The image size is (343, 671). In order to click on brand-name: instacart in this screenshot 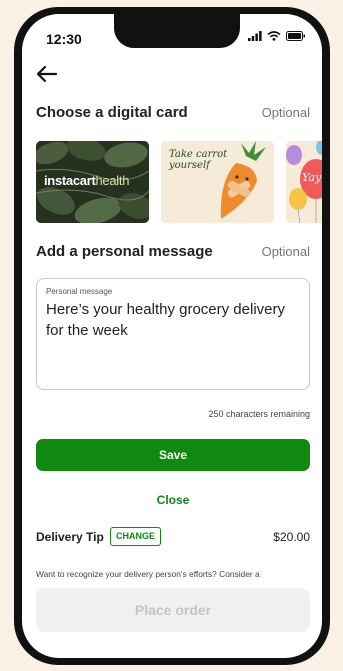, I will do `click(70, 180)`.